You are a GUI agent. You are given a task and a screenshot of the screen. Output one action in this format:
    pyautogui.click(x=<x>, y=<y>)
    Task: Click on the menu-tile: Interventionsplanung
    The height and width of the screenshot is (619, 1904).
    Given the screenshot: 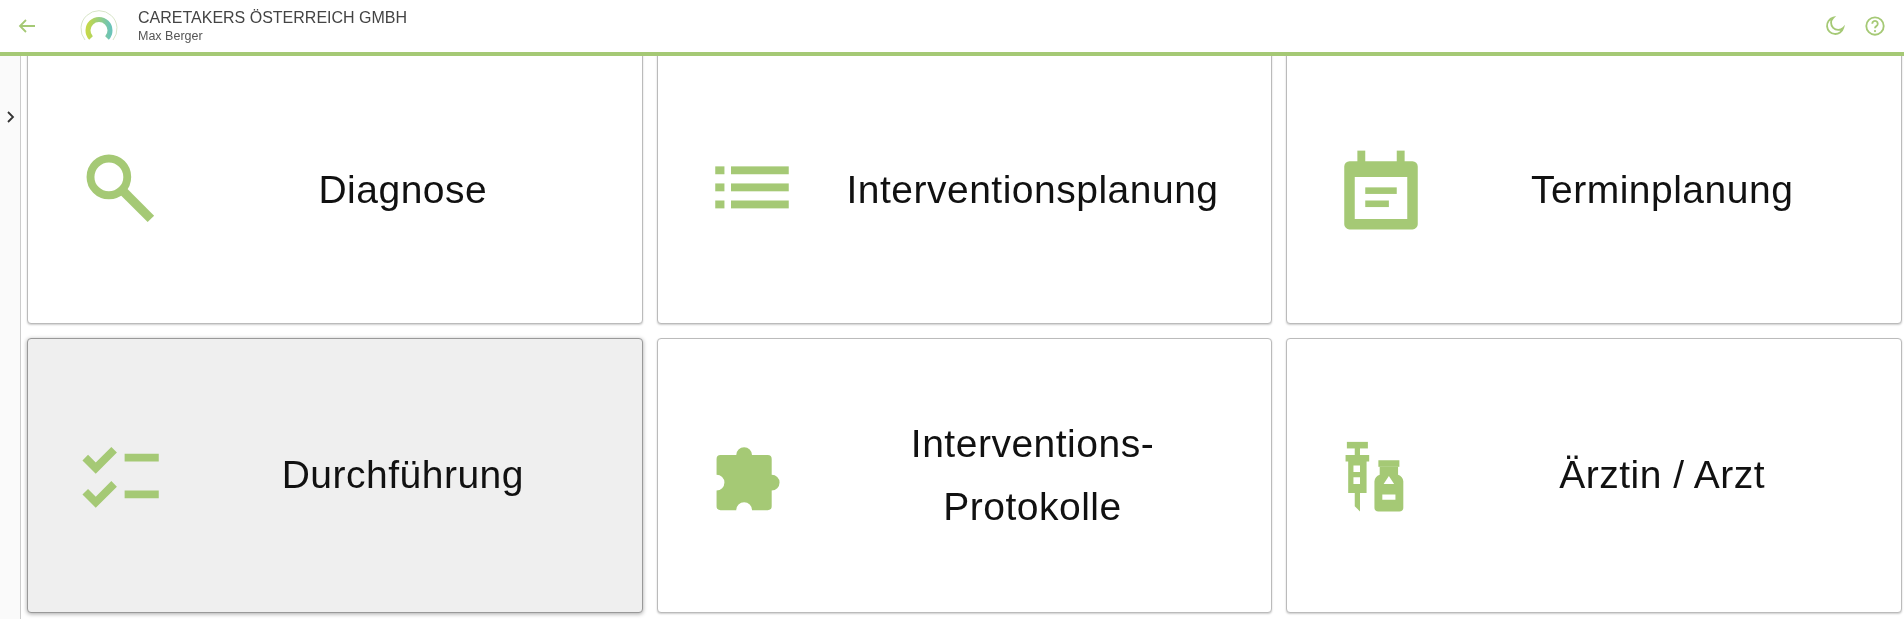 What is the action you would take?
    pyautogui.click(x=964, y=190)
    